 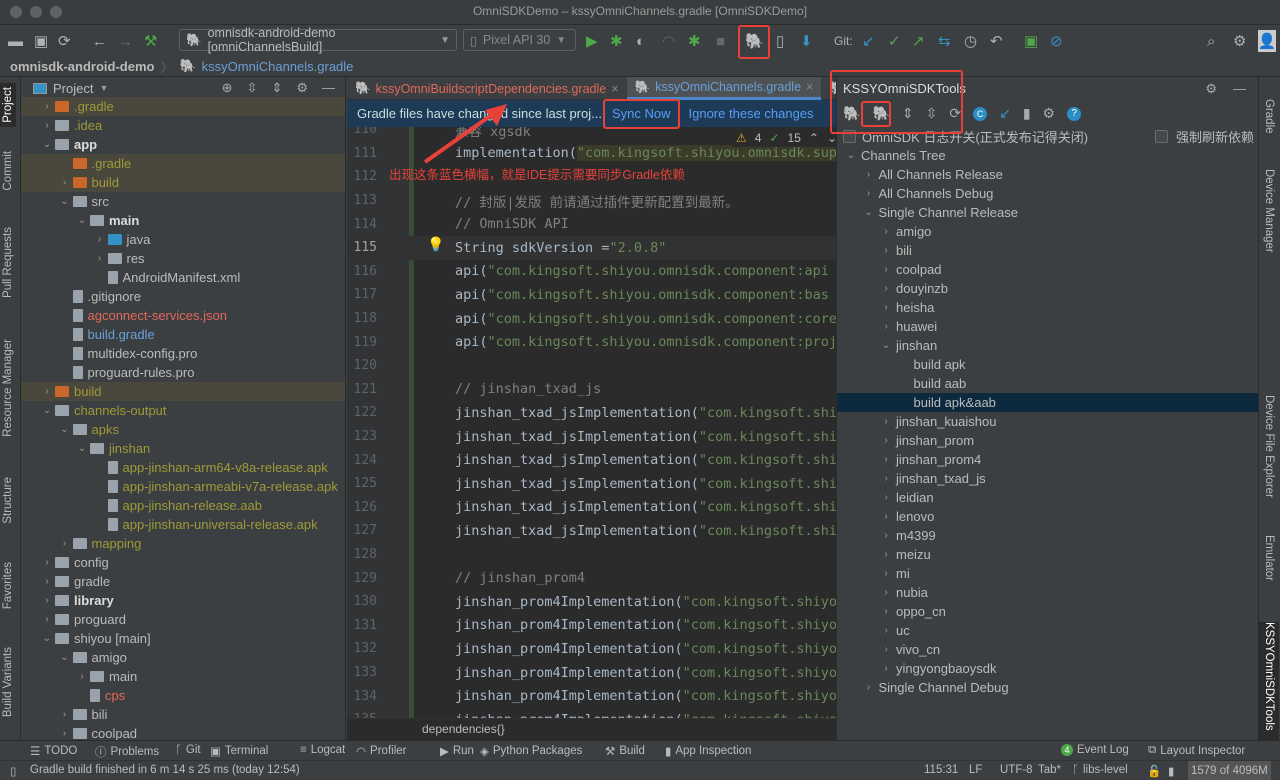 What do you see at coordinates (780, 41) in the screenshot?
I see `device-manager-icon: ▯` at bounding box center [780, 41].